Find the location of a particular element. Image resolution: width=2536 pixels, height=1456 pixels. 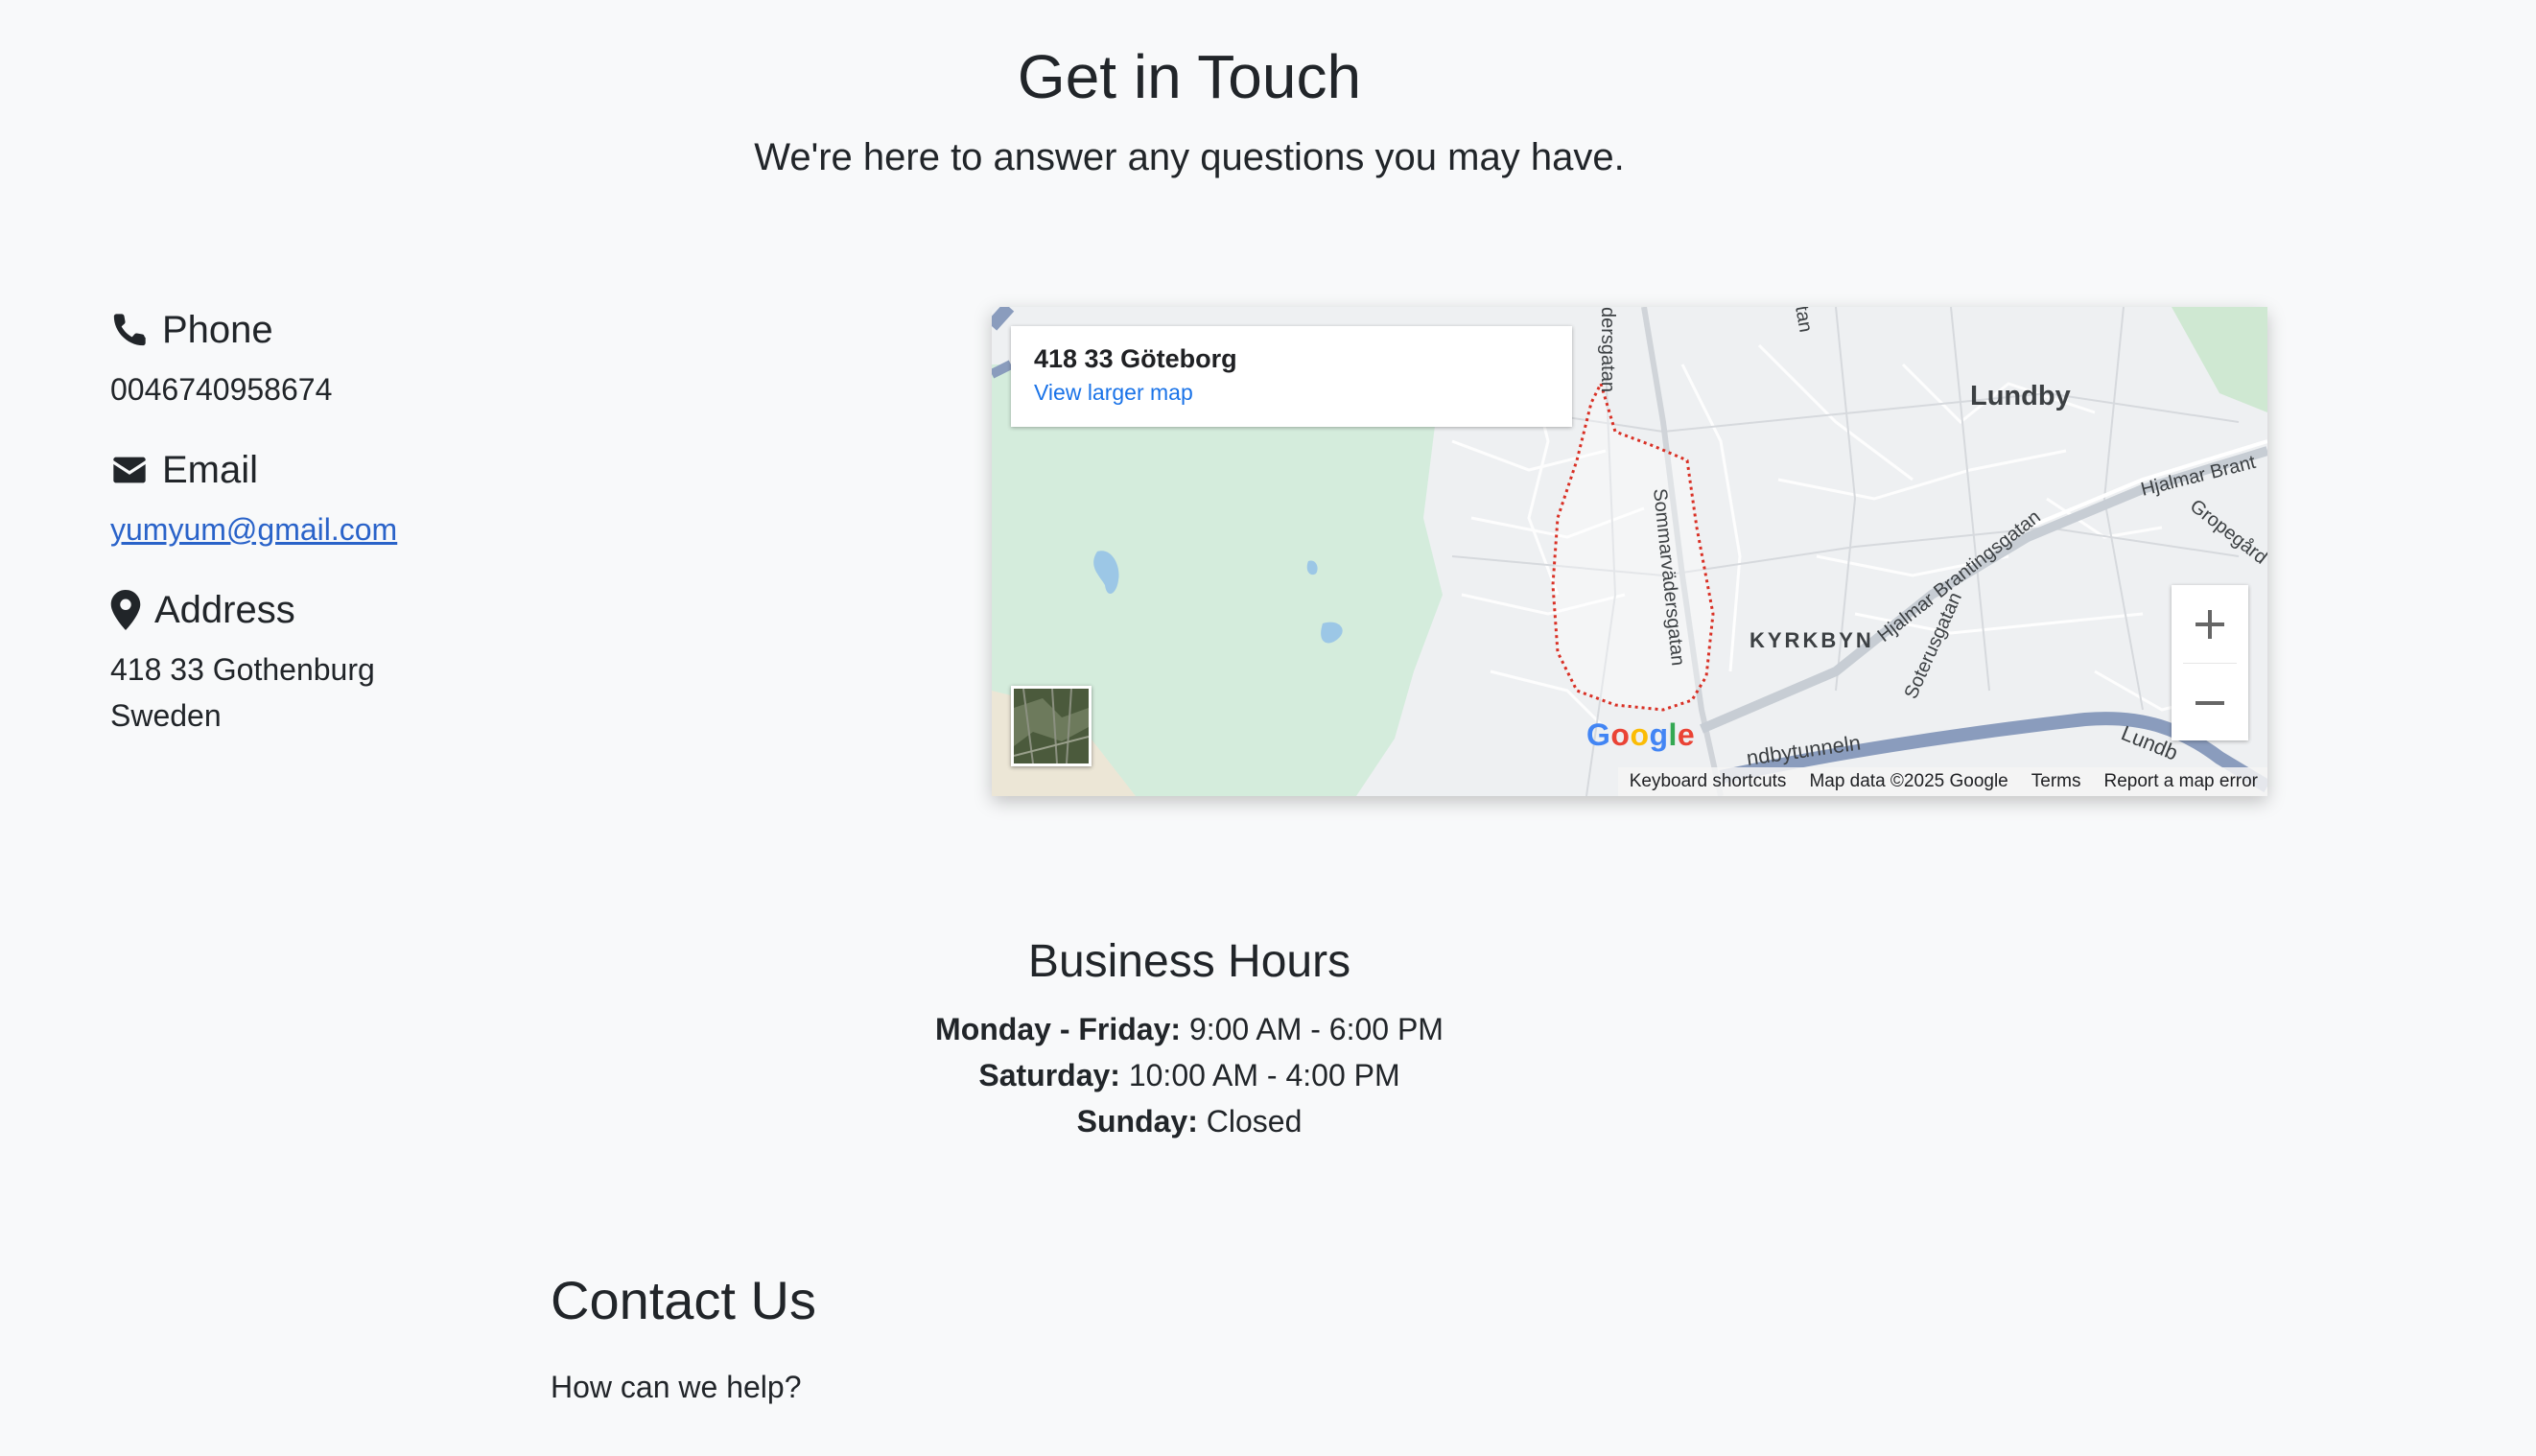

phone-icon is located at coordinates (129, 330).